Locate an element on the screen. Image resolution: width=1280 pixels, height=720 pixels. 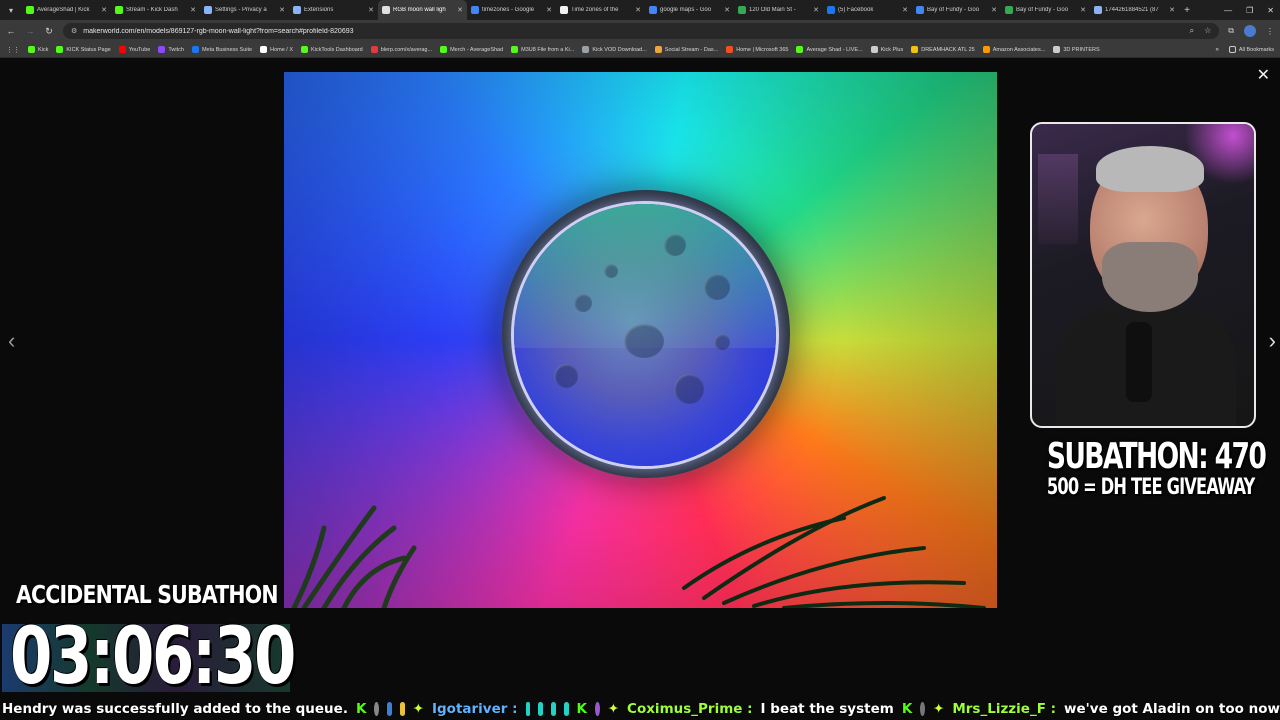
bookmark-item: Home | Microsoft 365 is located at coordinates (757, 49).